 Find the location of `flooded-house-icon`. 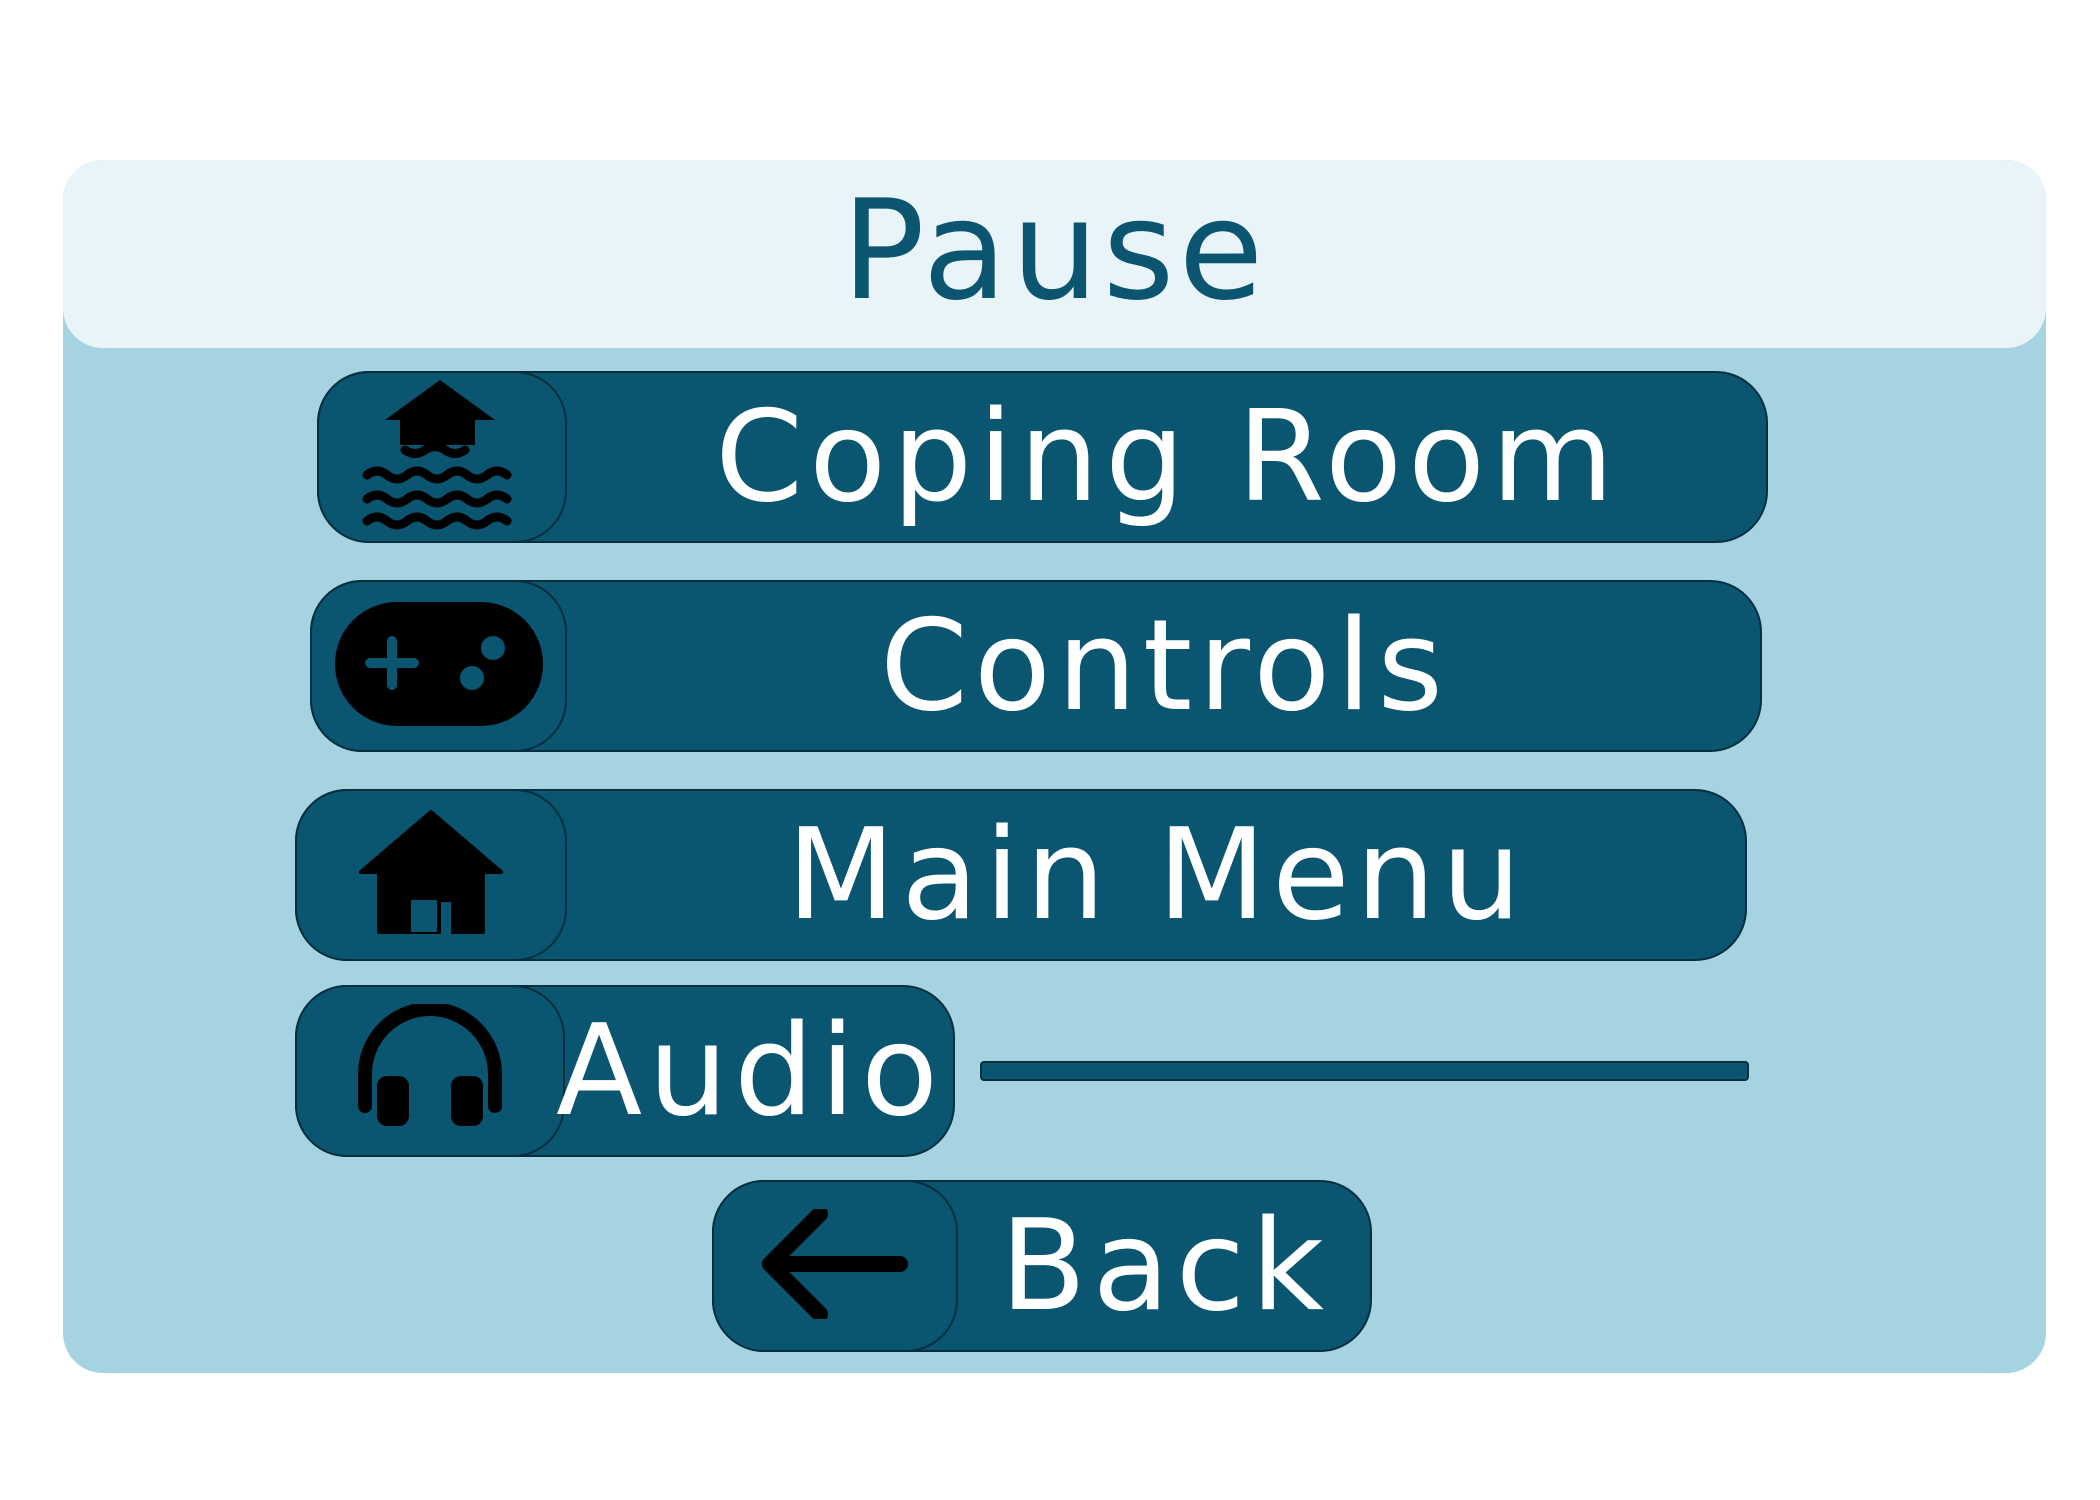

flooded-house-icon is located at coordinates (442, 457).